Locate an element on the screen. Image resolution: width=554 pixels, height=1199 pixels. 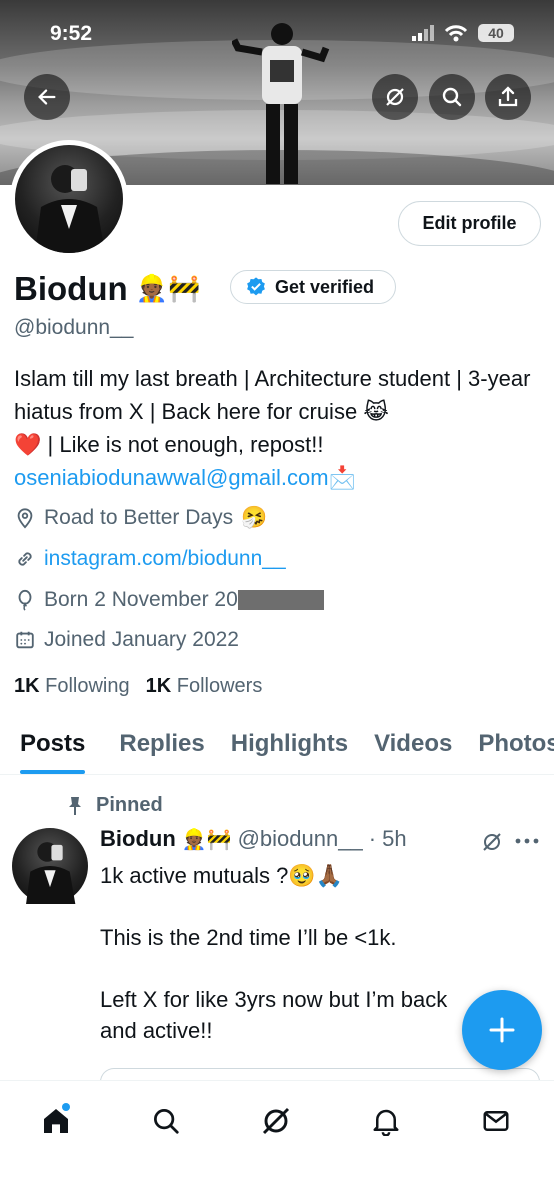
tab-replies: Replies is located at coordinates (161, 746).